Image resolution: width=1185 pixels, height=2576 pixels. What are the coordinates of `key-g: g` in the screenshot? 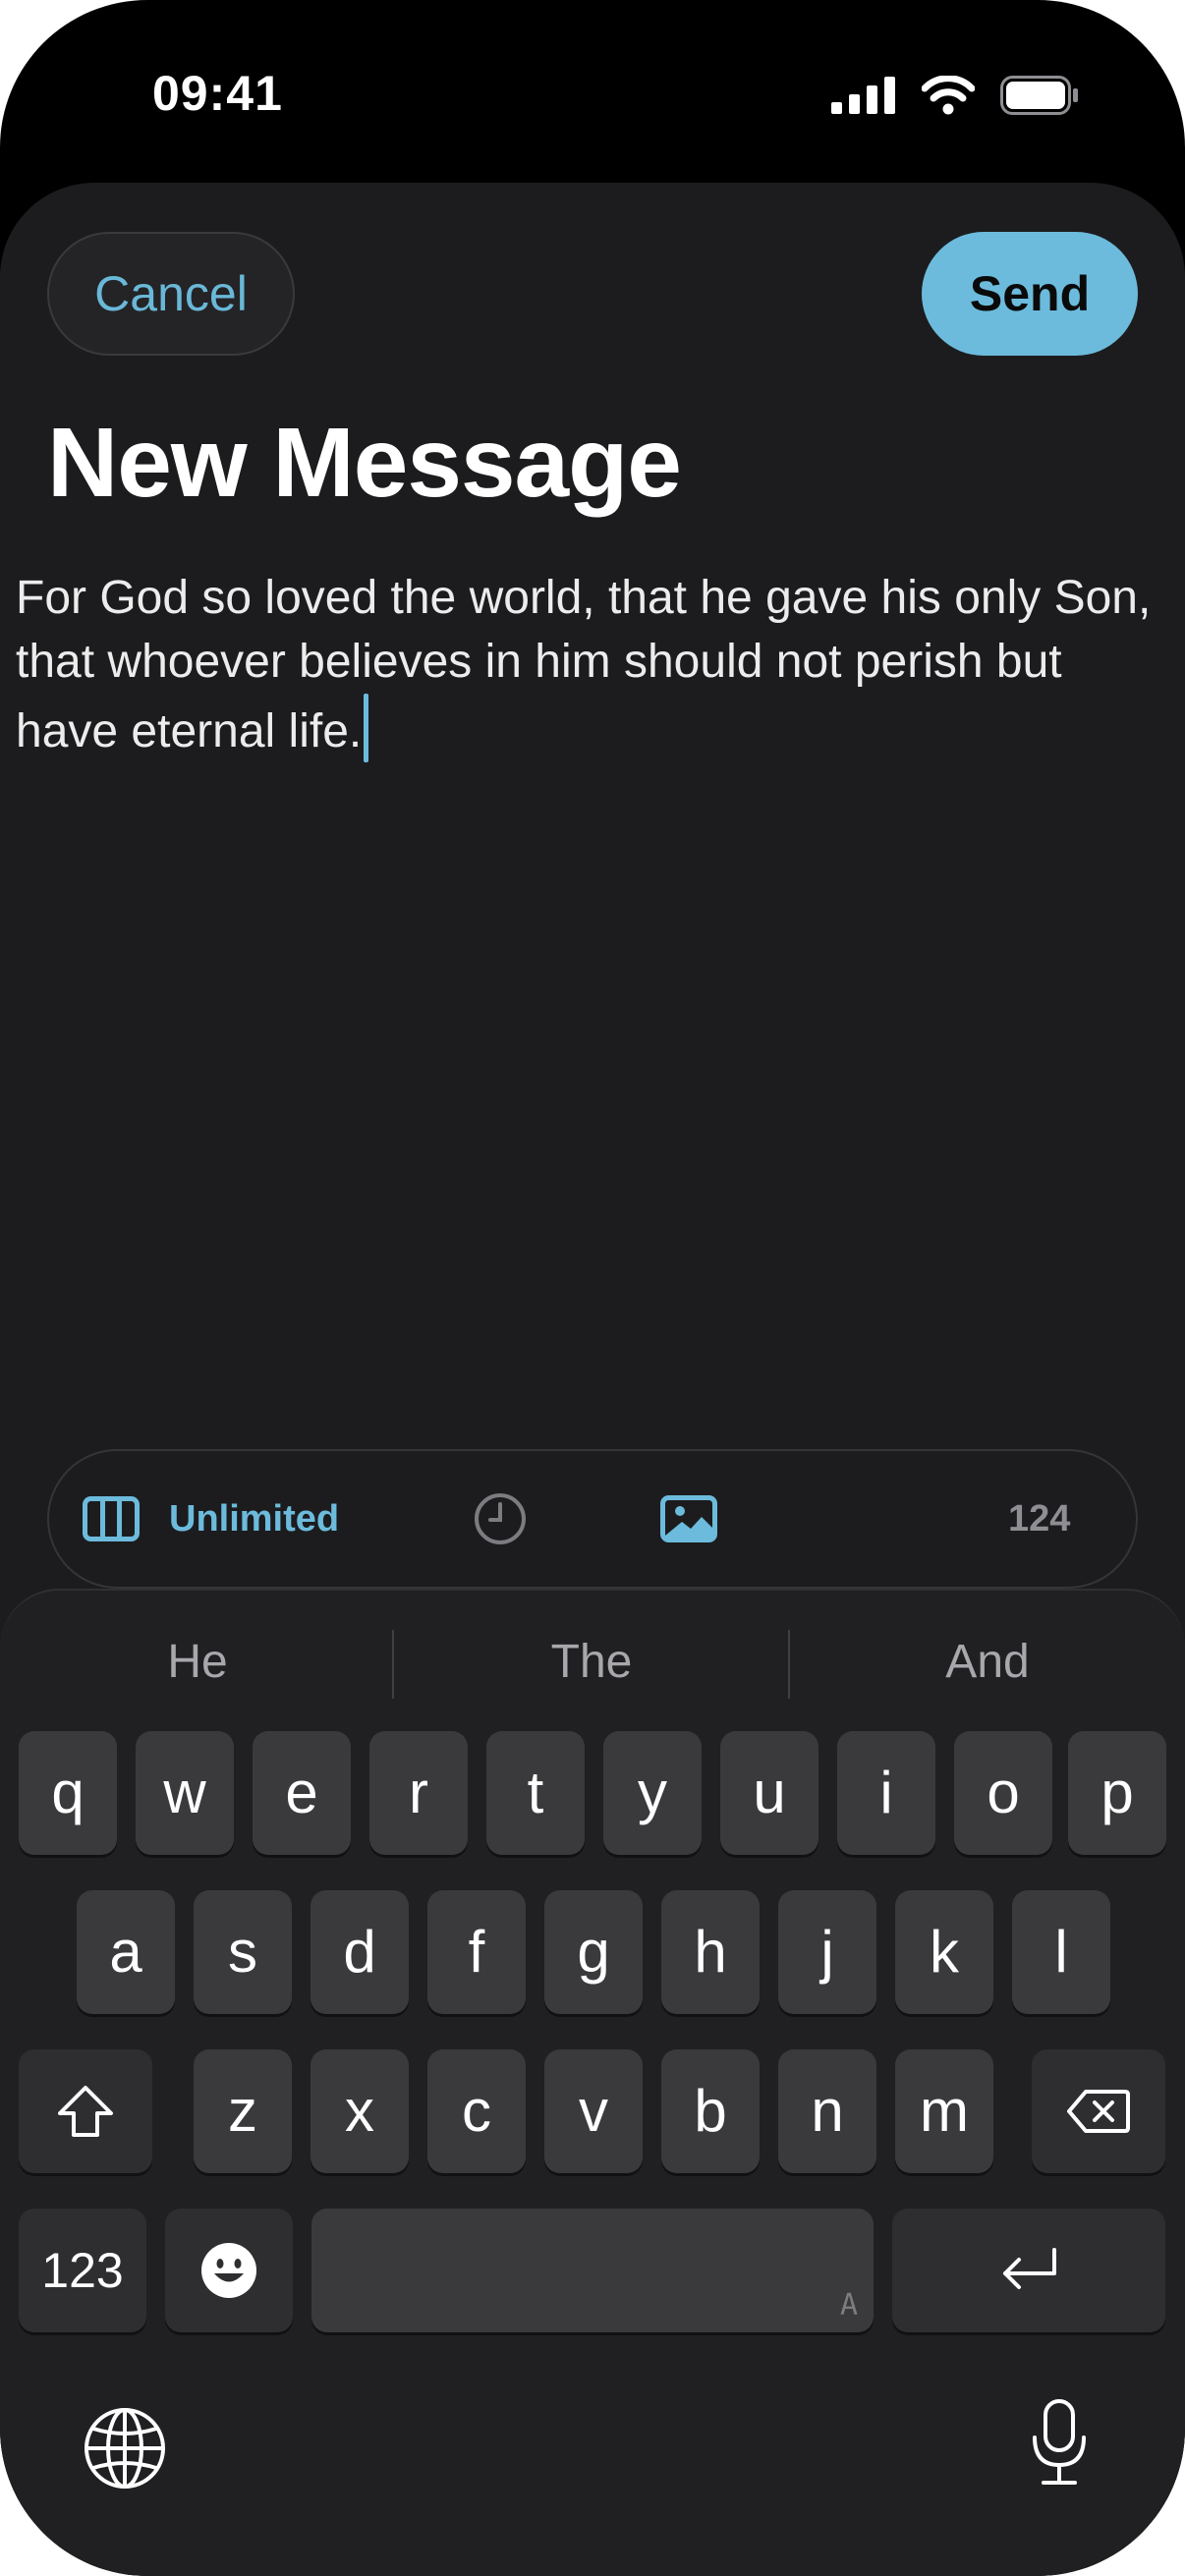 It's located at (594, 1952).